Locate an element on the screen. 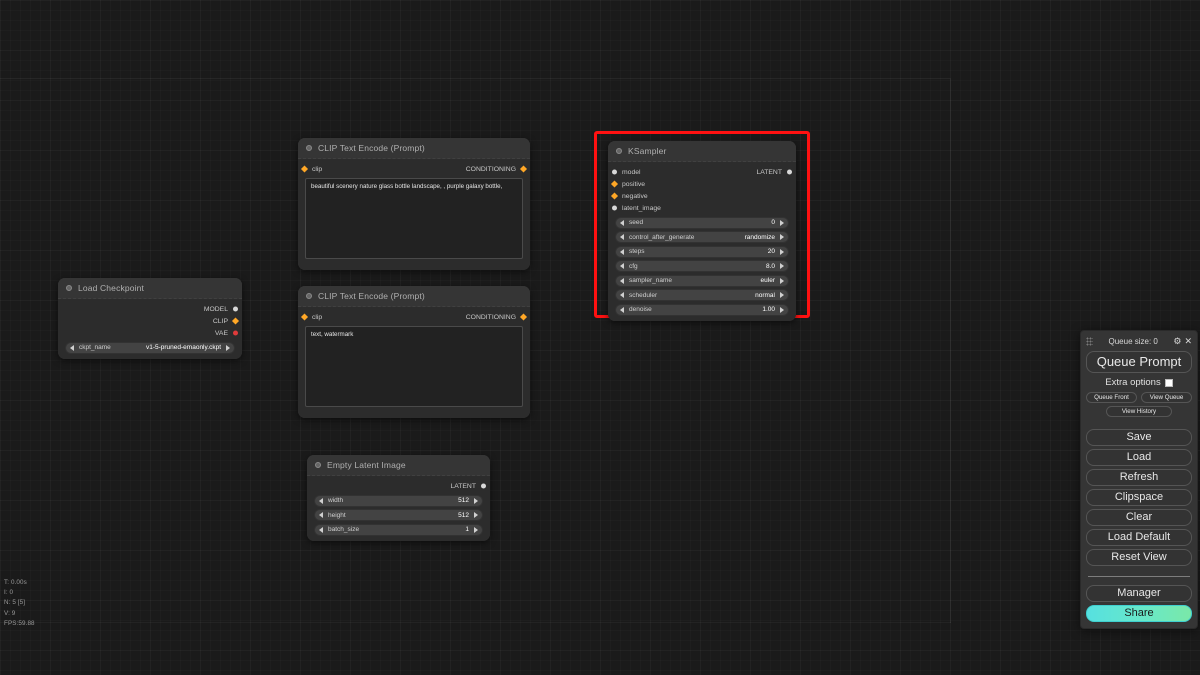  port-dot-vae-icon is located at coordinates (235, 333).